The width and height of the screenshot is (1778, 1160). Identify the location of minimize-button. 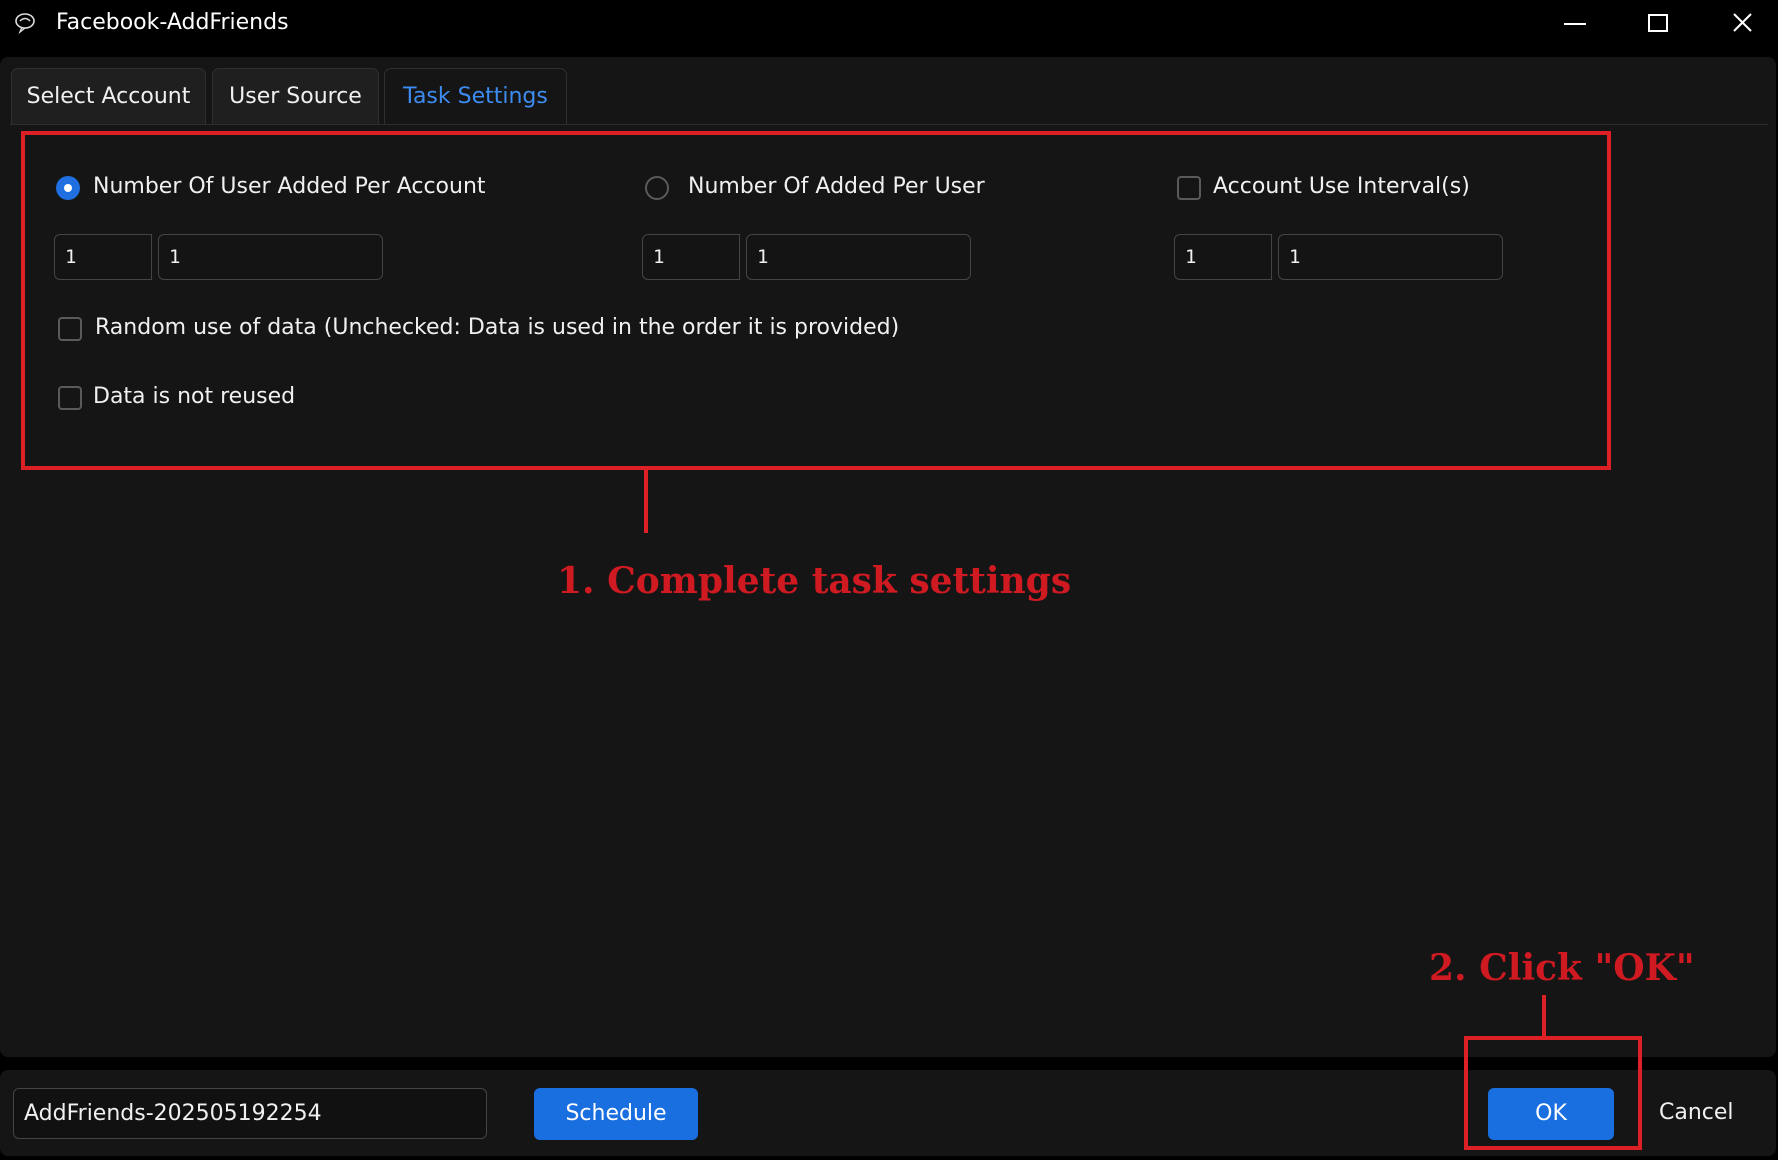
(1574, 23).